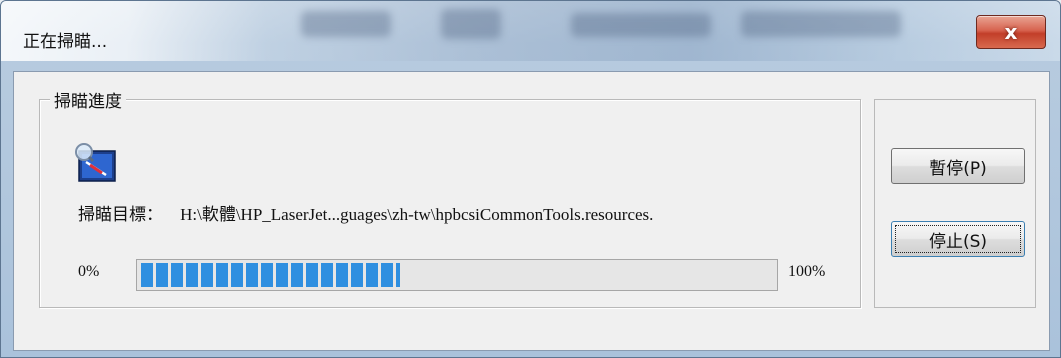 The width and height of the screenshot is (1061, 358). What do you see at coordinates (271, 275) in the screenshot?
I see `progress-fill` at bounding box center [271, 275].